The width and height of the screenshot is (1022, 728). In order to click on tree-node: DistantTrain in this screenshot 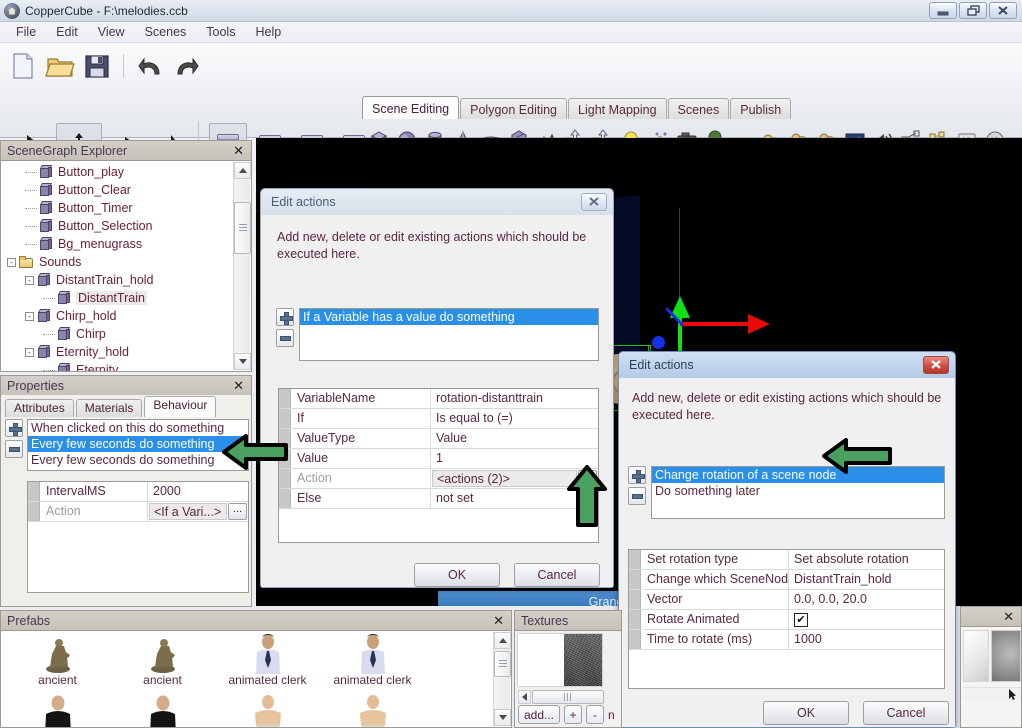, I will do `click(117, 298)`.